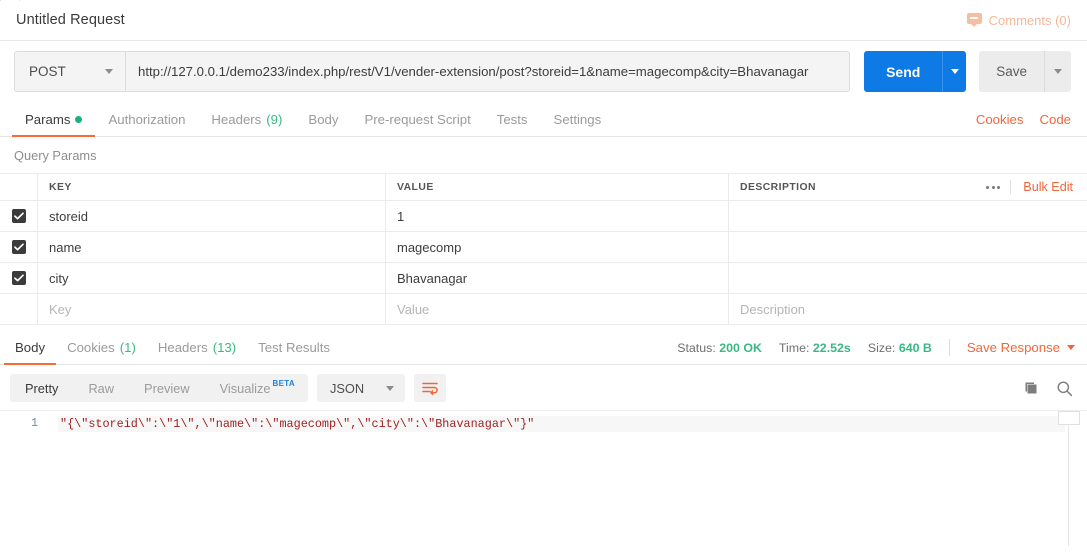 The image size is (1087, 555). I want to click on request-tabs-actions: Cookies Code, so click(1023, 124).